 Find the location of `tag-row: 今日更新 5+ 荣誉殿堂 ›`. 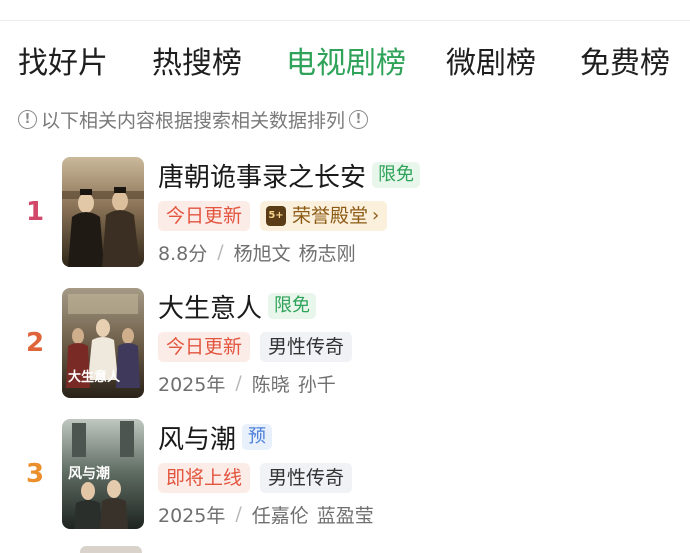

tag-row: 今日更新 5+ 荣誉殿堂 › is located at coordinates (277, 216).